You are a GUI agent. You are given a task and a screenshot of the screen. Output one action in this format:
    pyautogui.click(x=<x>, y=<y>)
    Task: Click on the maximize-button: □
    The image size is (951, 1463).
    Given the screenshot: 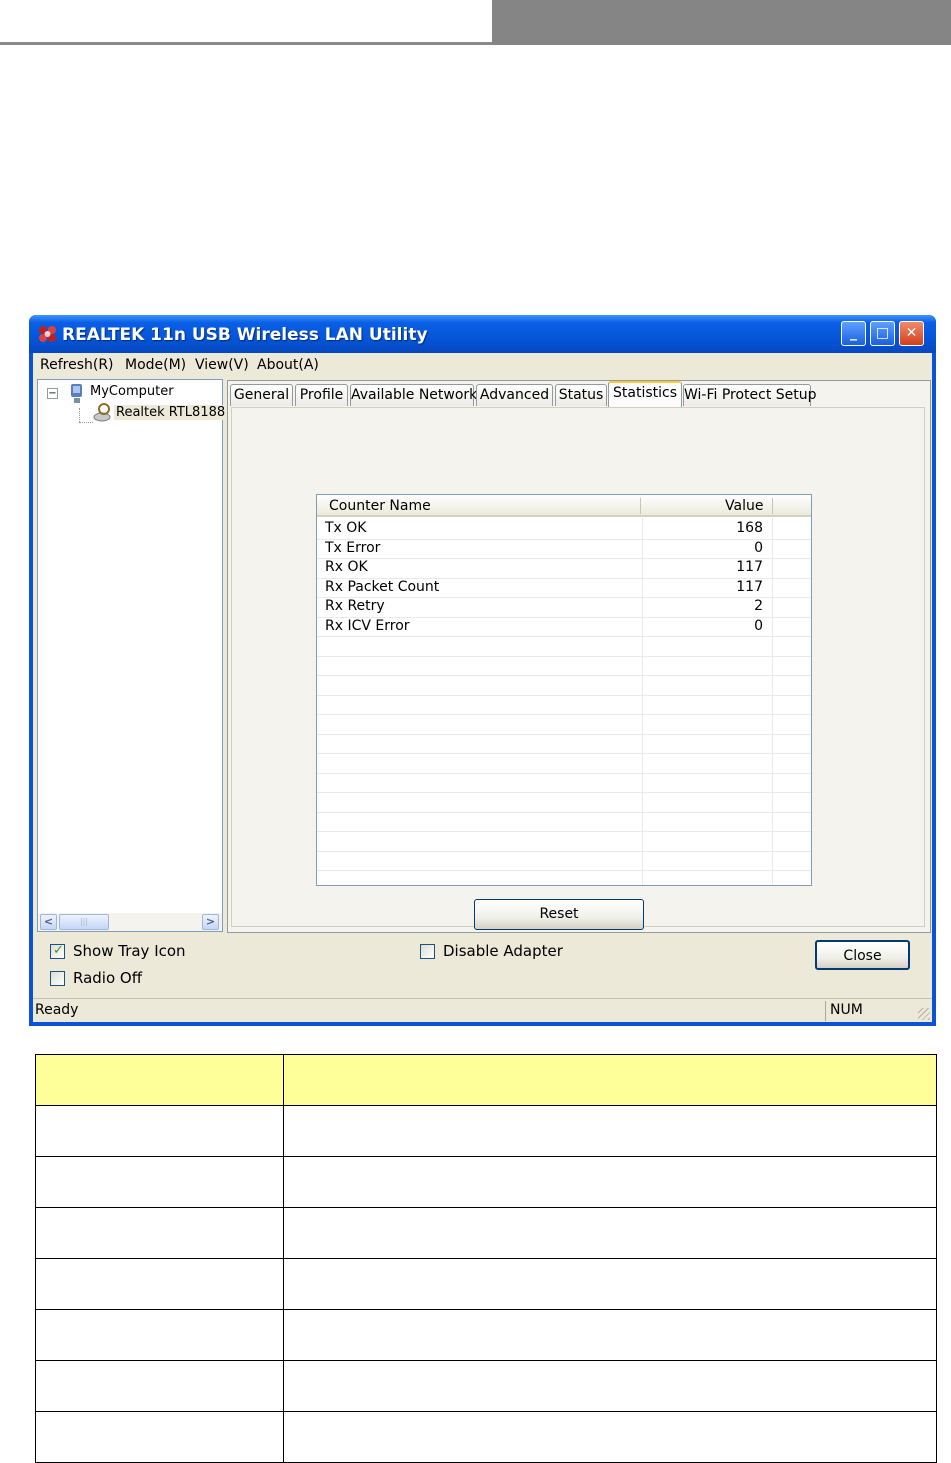 What is the action you would take?
    pyautogui.click(x=882, y=333)
    